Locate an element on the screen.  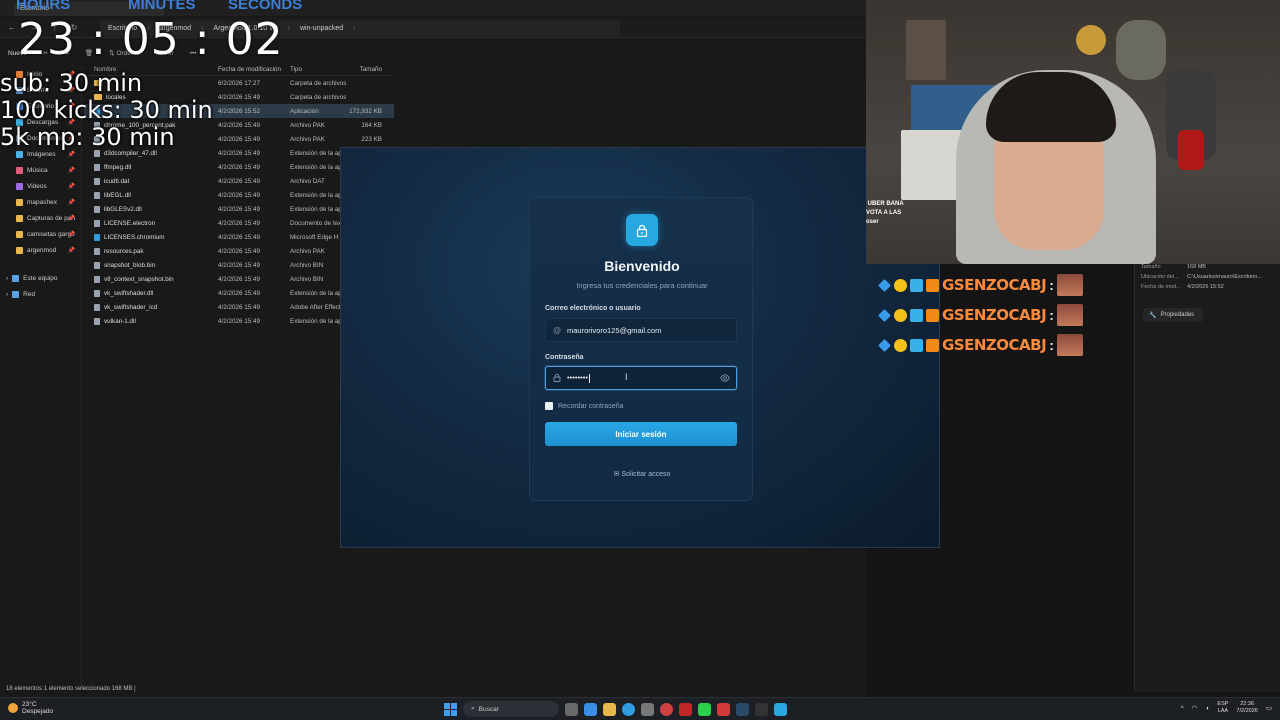
language-indicator: ESP LAA is located at coordinates (1222, 708).